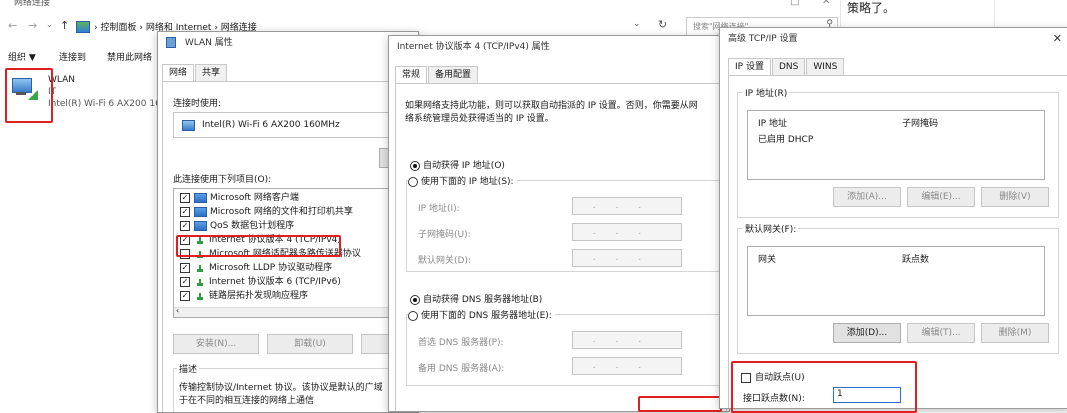 The width and height of the screenshot is (1067, 413). I want to click on manual-ip-label: 使用下面的 IP 地址(S):, so click(467, 182).